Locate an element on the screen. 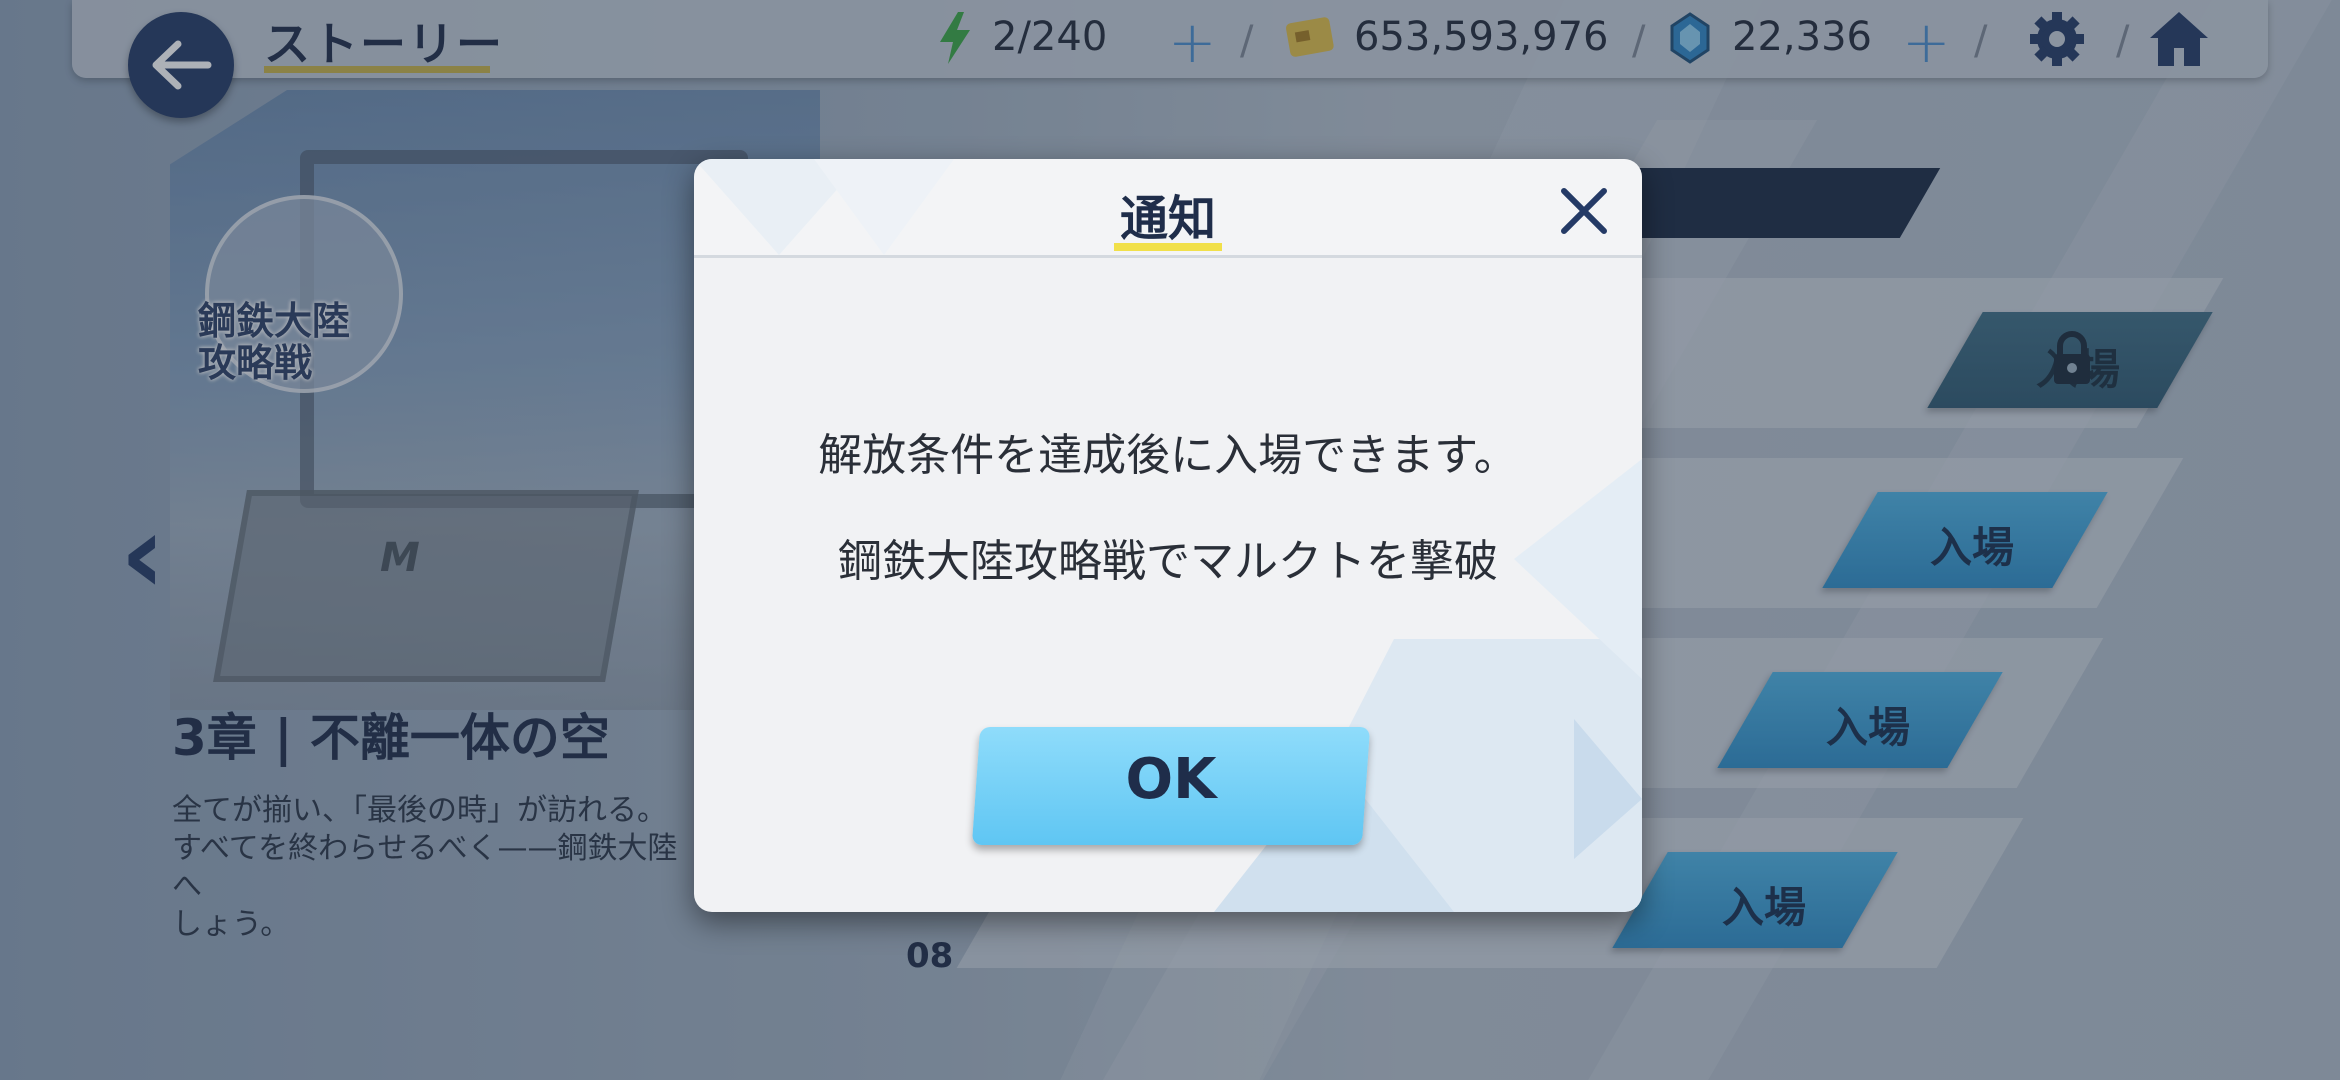 This screenshot has height=1080, width=2340. dialog-title: 通知 is located at coordinates (1167, 219).